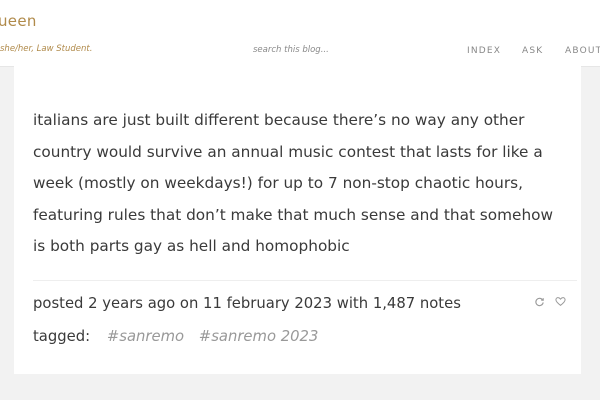  I want to click on nav-ask-link: ASK, so click(532, 51).